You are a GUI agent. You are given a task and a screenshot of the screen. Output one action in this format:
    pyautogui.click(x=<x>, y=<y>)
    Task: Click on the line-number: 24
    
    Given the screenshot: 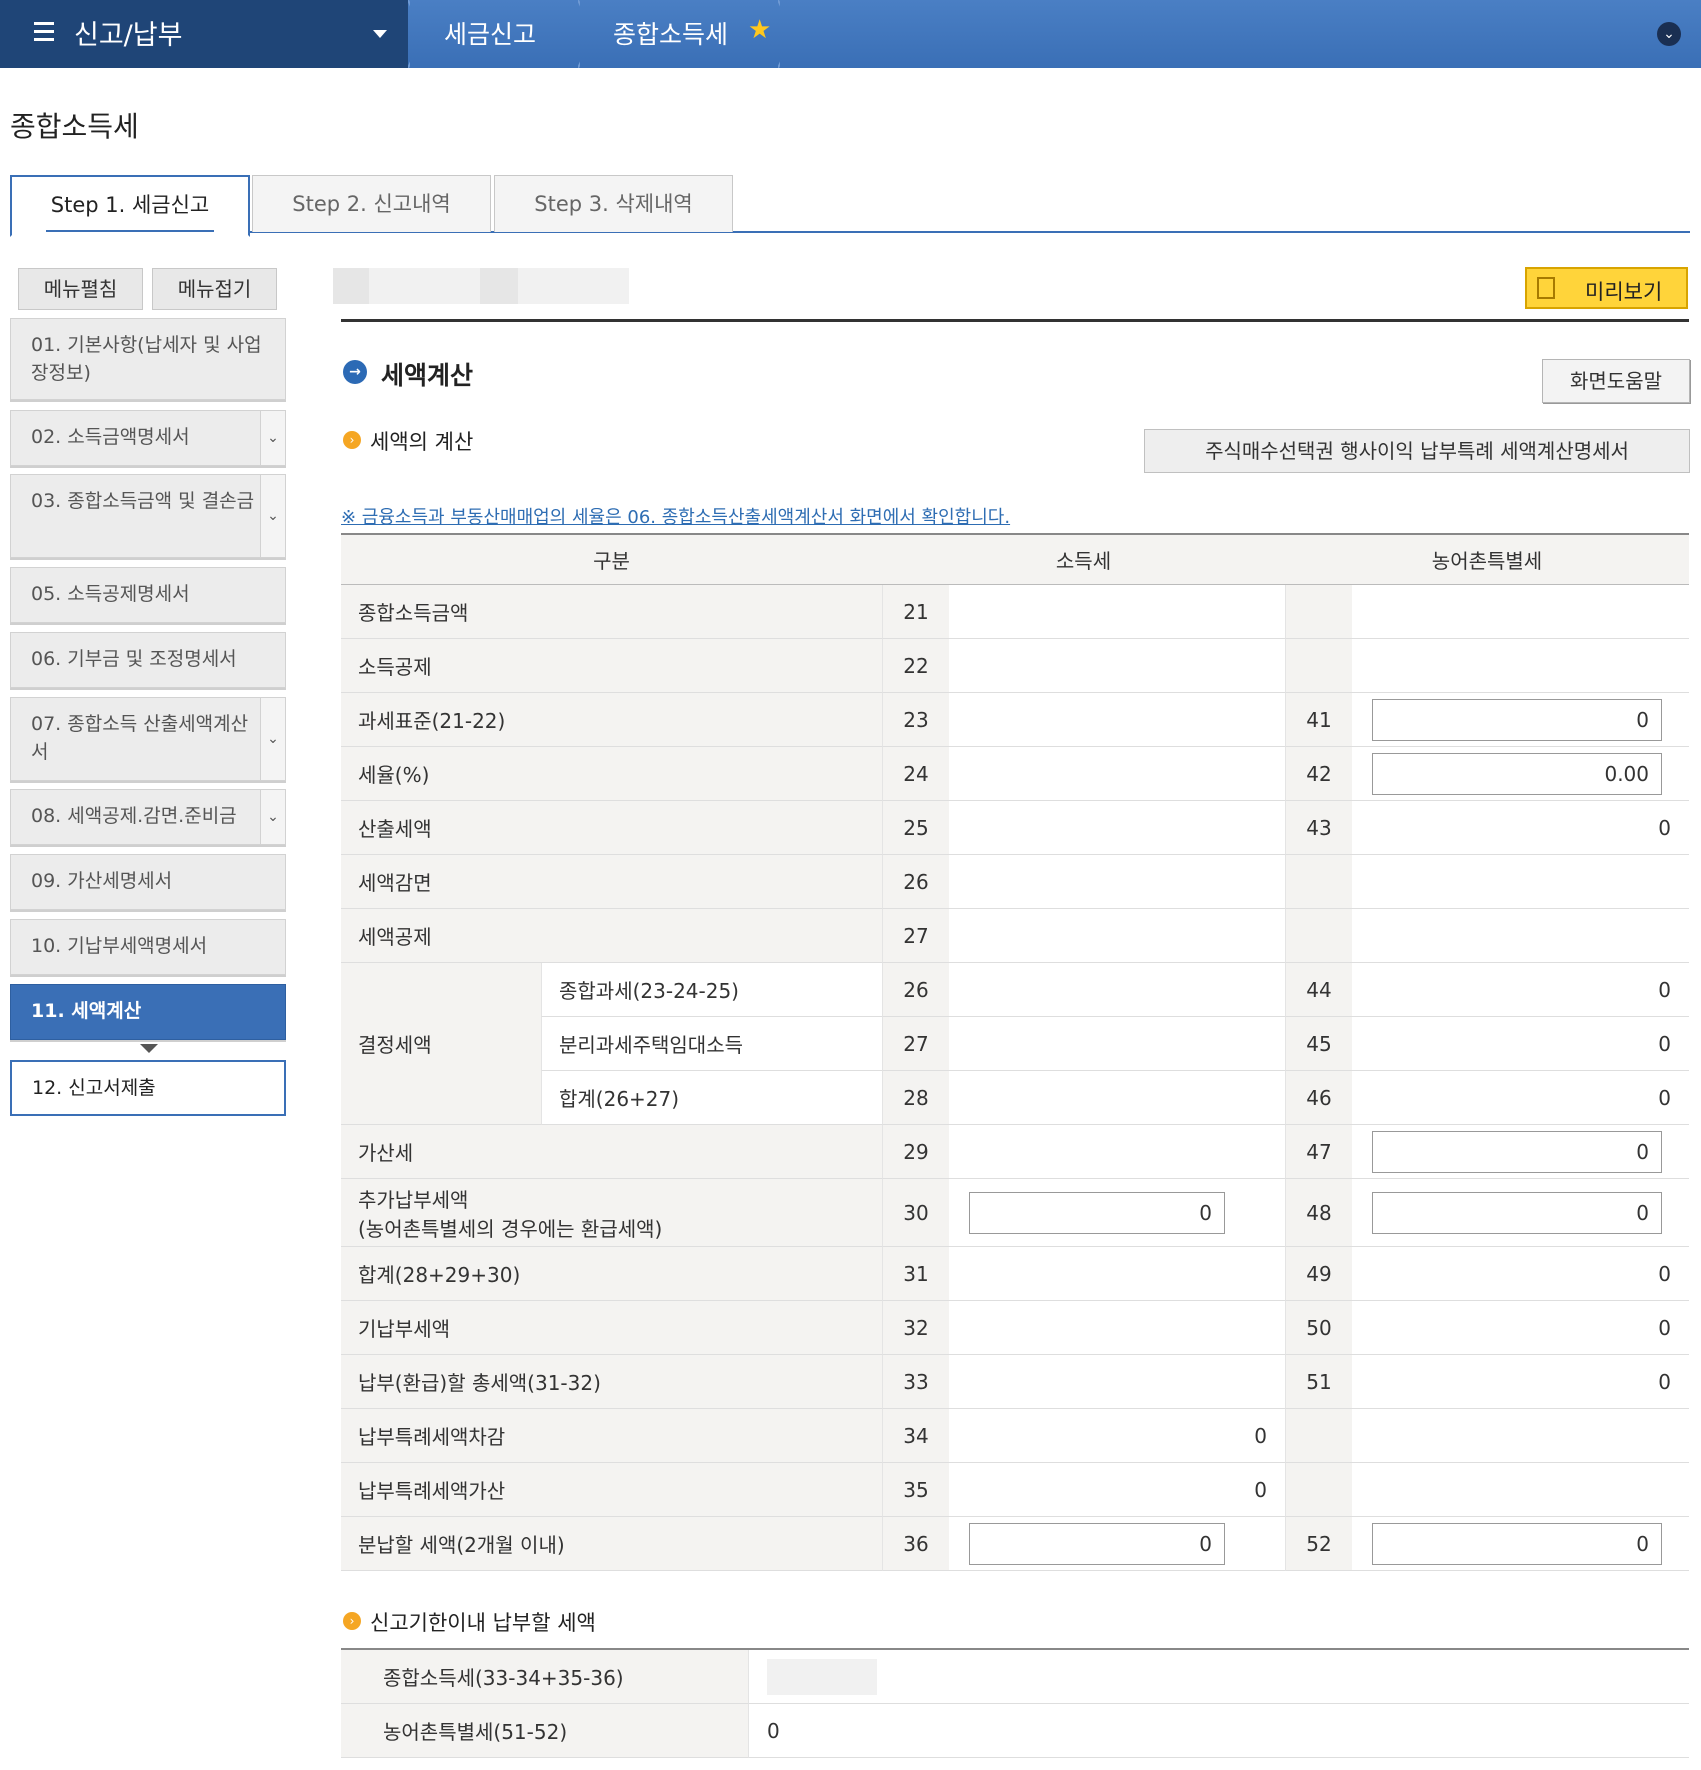 What is the action you would take?
    pyautogui.click(x=915, y=774)
    